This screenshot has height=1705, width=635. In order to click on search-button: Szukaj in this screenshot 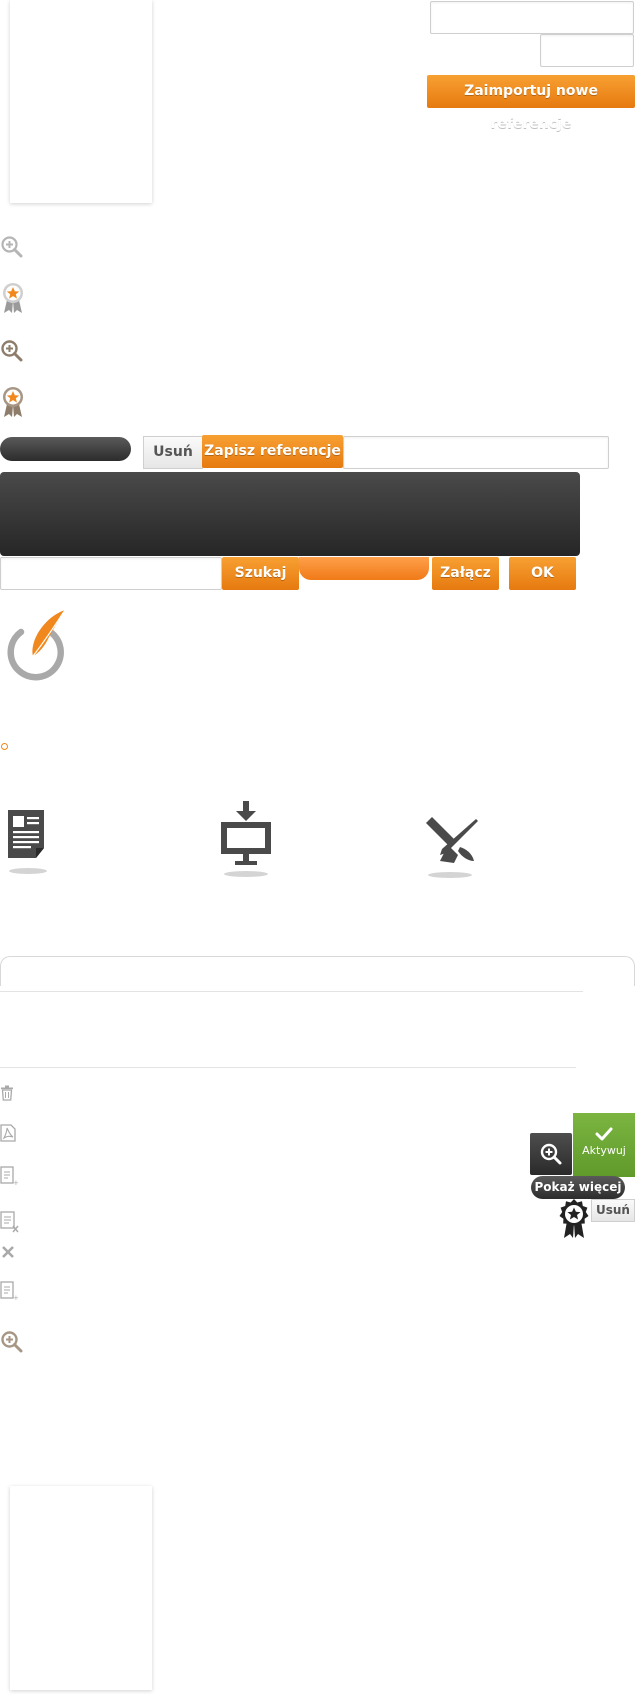, I will do `click(260, 573)`.